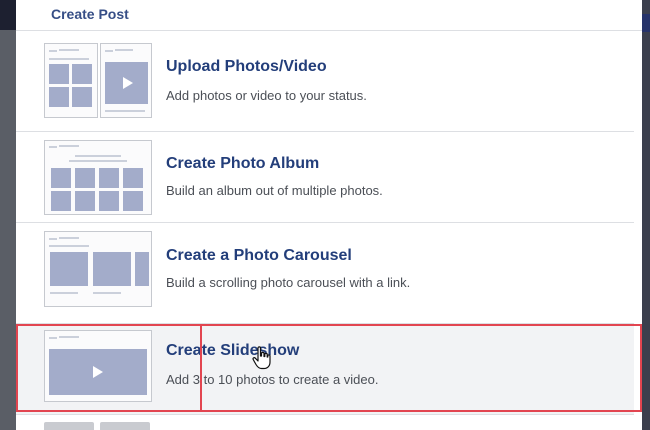 The width and height of the screenshot is (650, 430). What do you see at coordinates (90, 14) in the screenshot?
I see `dialog-title: Create Post` at bounding box center [90, 14].